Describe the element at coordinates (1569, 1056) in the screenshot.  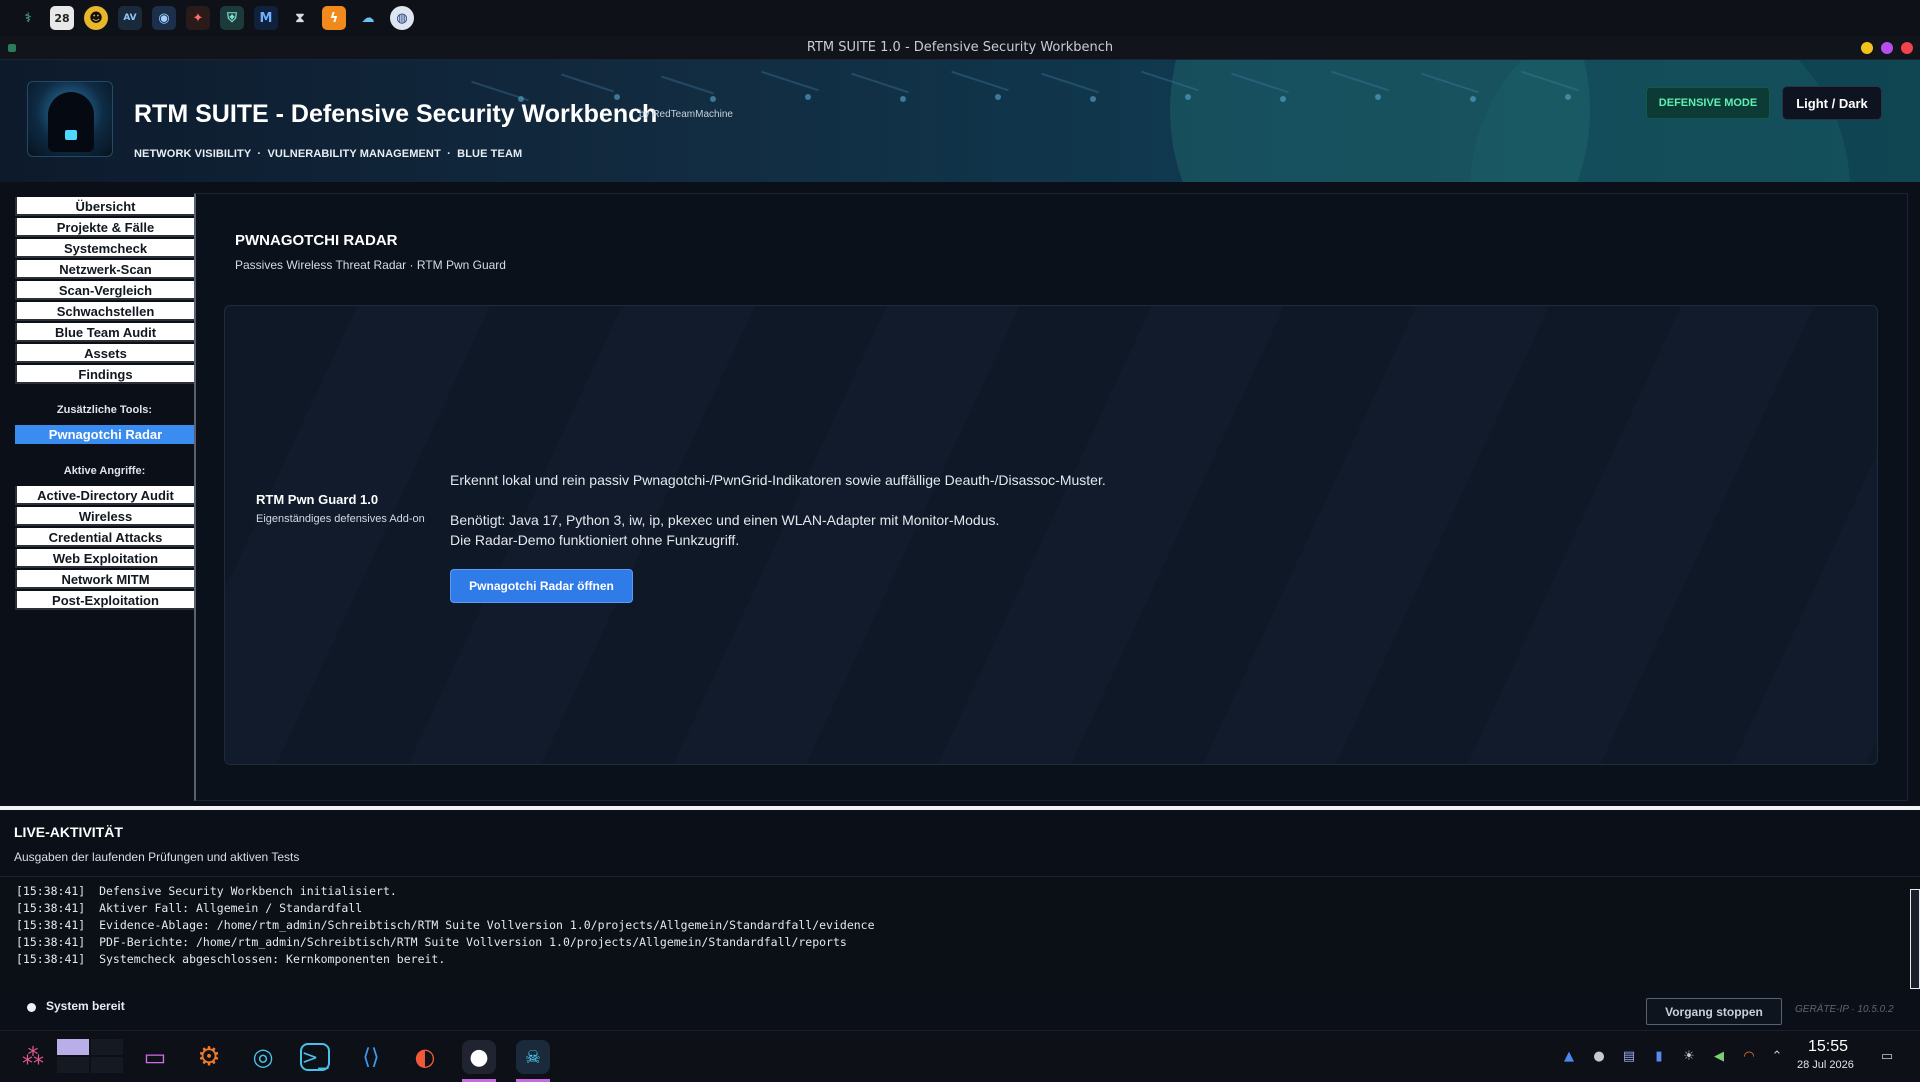
I see `arch-tray-icon: ▲` at that location.